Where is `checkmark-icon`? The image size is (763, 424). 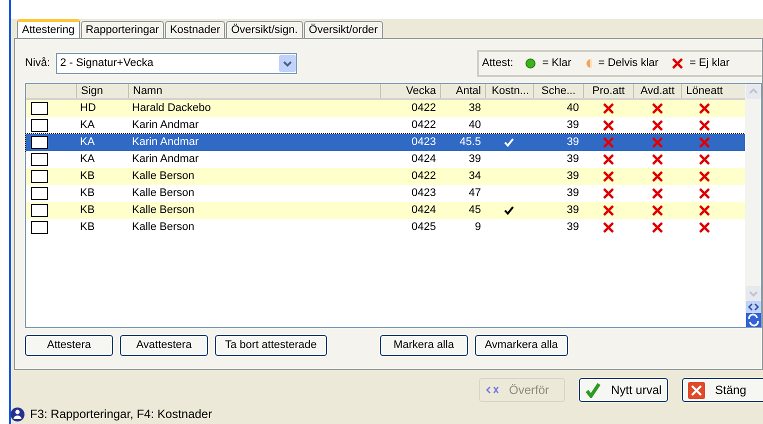
checkmark-icon is located at coordinates (593, 390).